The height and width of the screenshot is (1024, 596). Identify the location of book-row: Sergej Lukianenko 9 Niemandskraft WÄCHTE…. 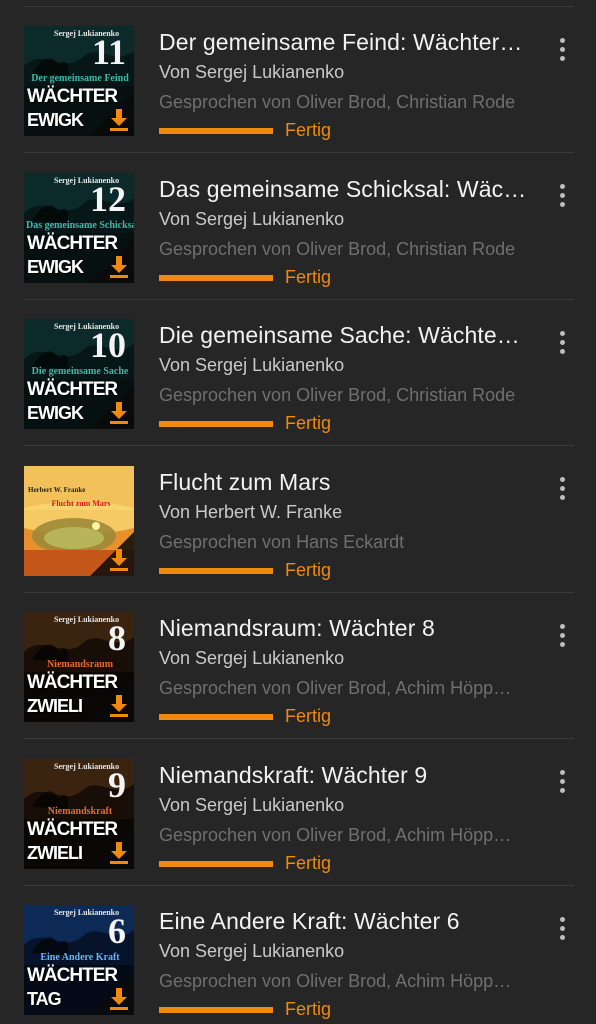
(298, 813).